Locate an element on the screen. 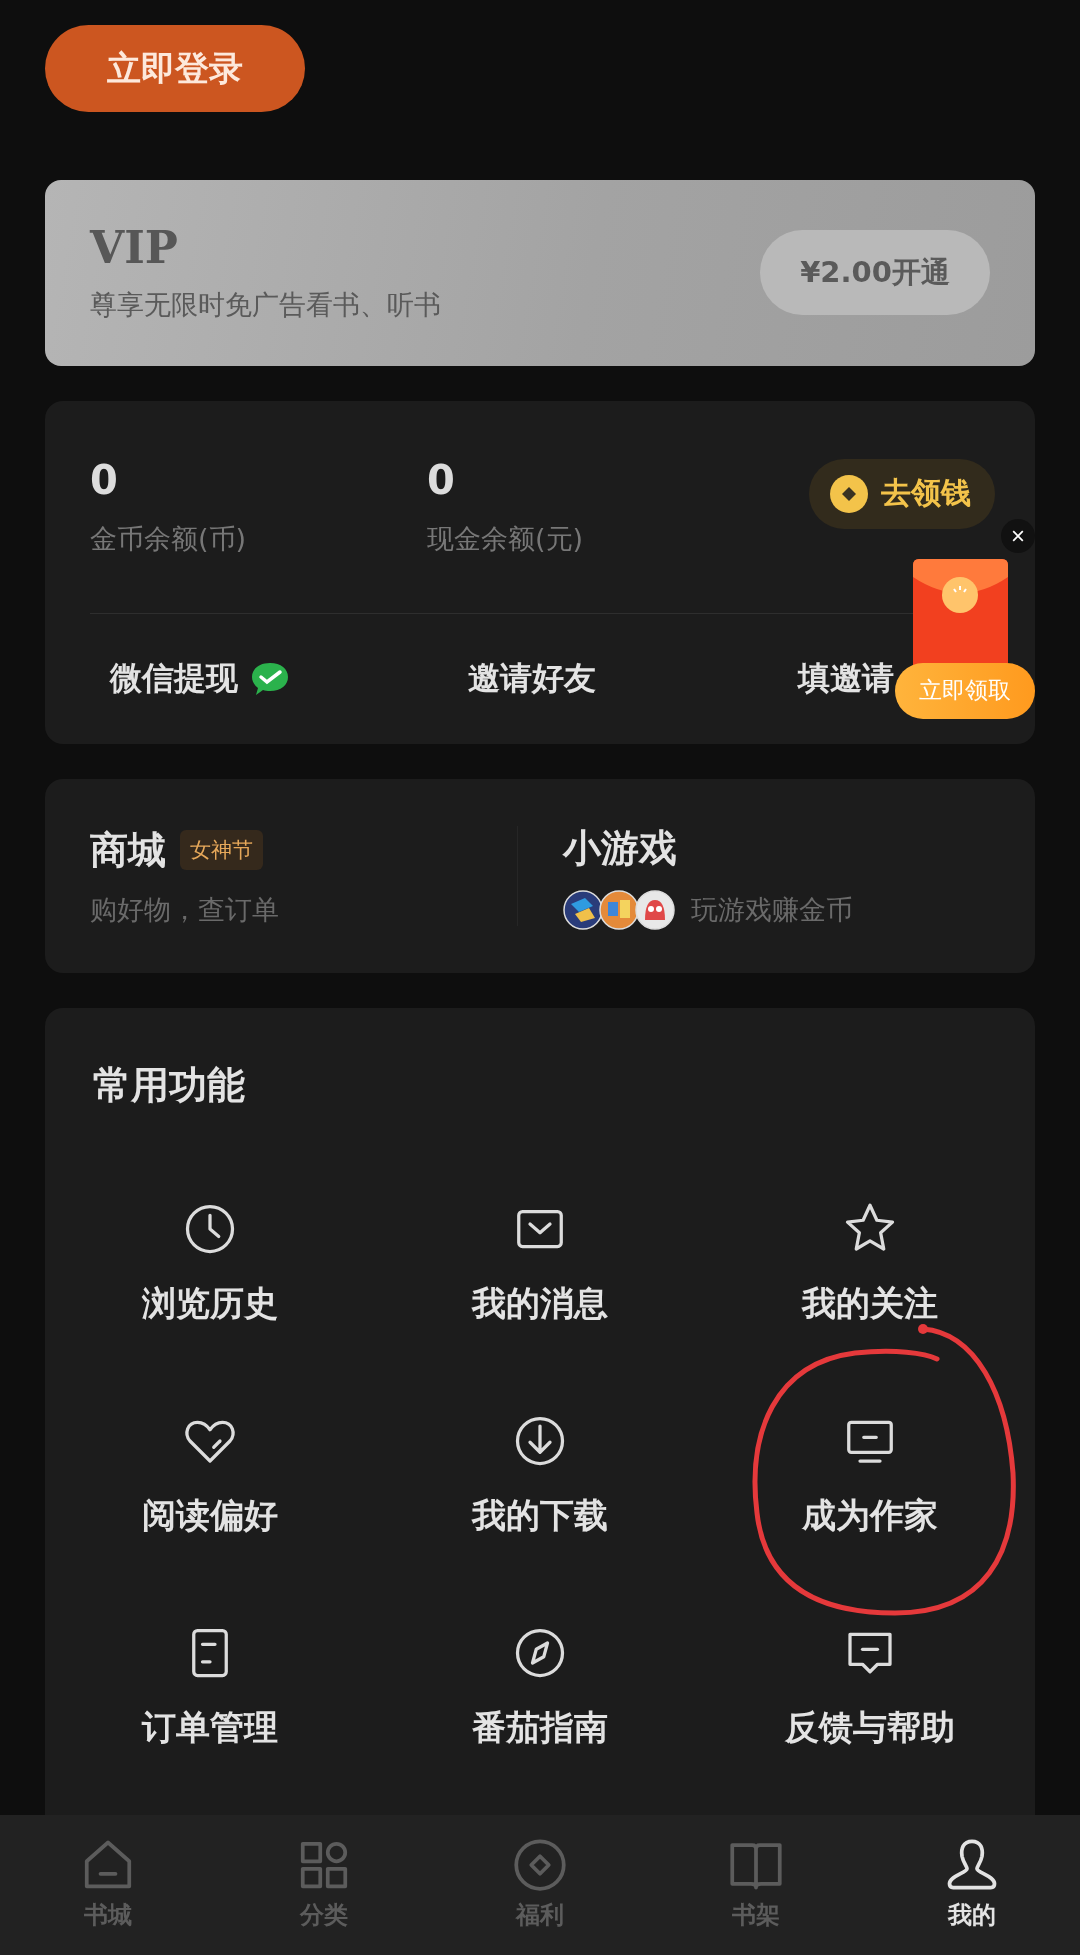 The image size is (1080, 1955). claim-button: 去领钱 is located at coordinates (902, 493).